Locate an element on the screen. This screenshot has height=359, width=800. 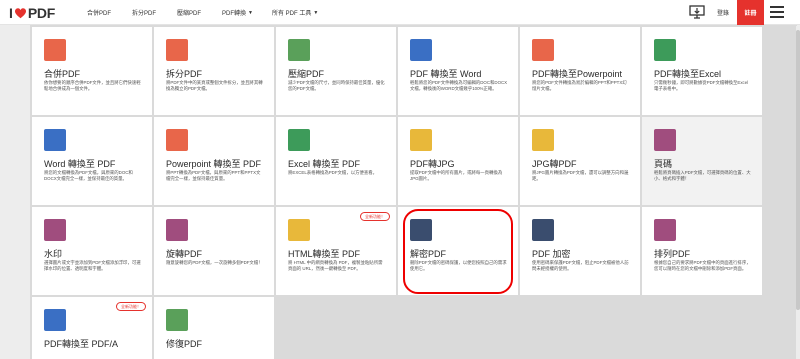
tool-title: Excel 轉換至 PDF is located at coordinates (324, 164).